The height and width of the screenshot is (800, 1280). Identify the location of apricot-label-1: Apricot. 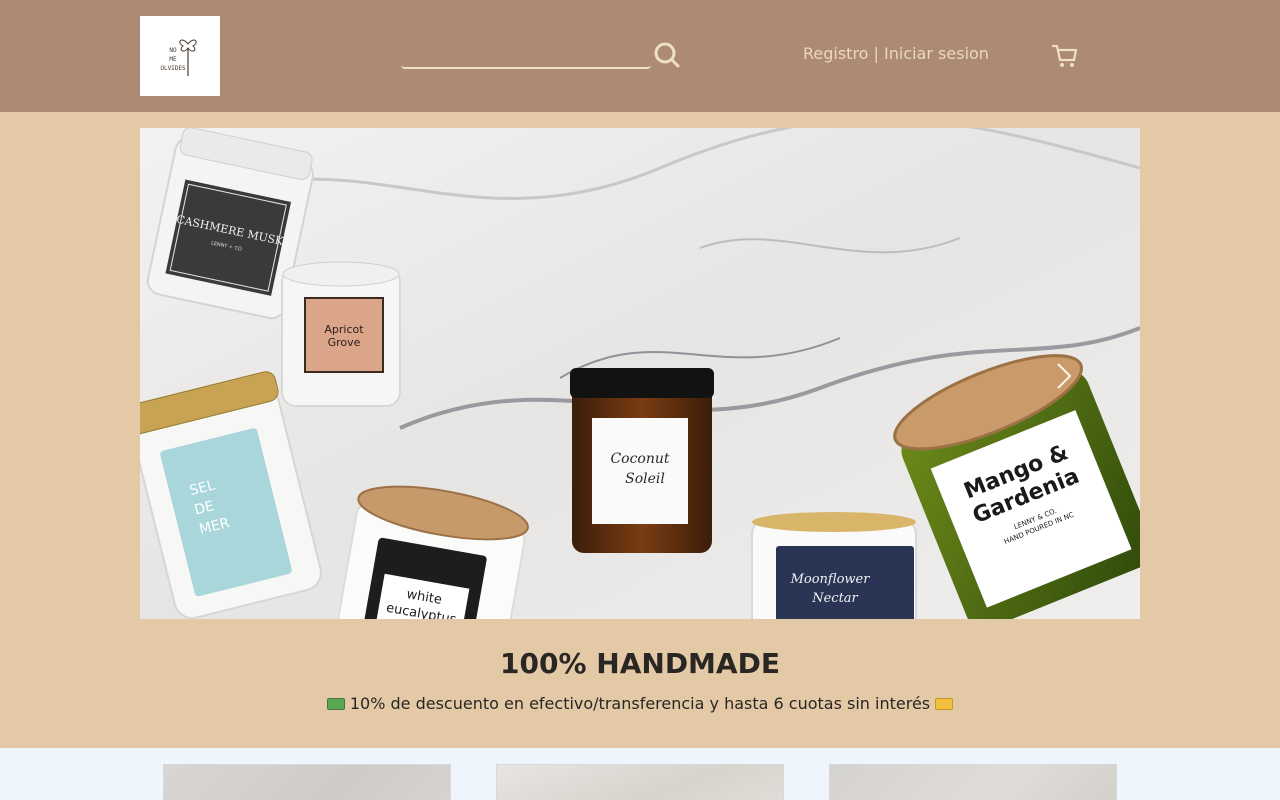
(344, 329).